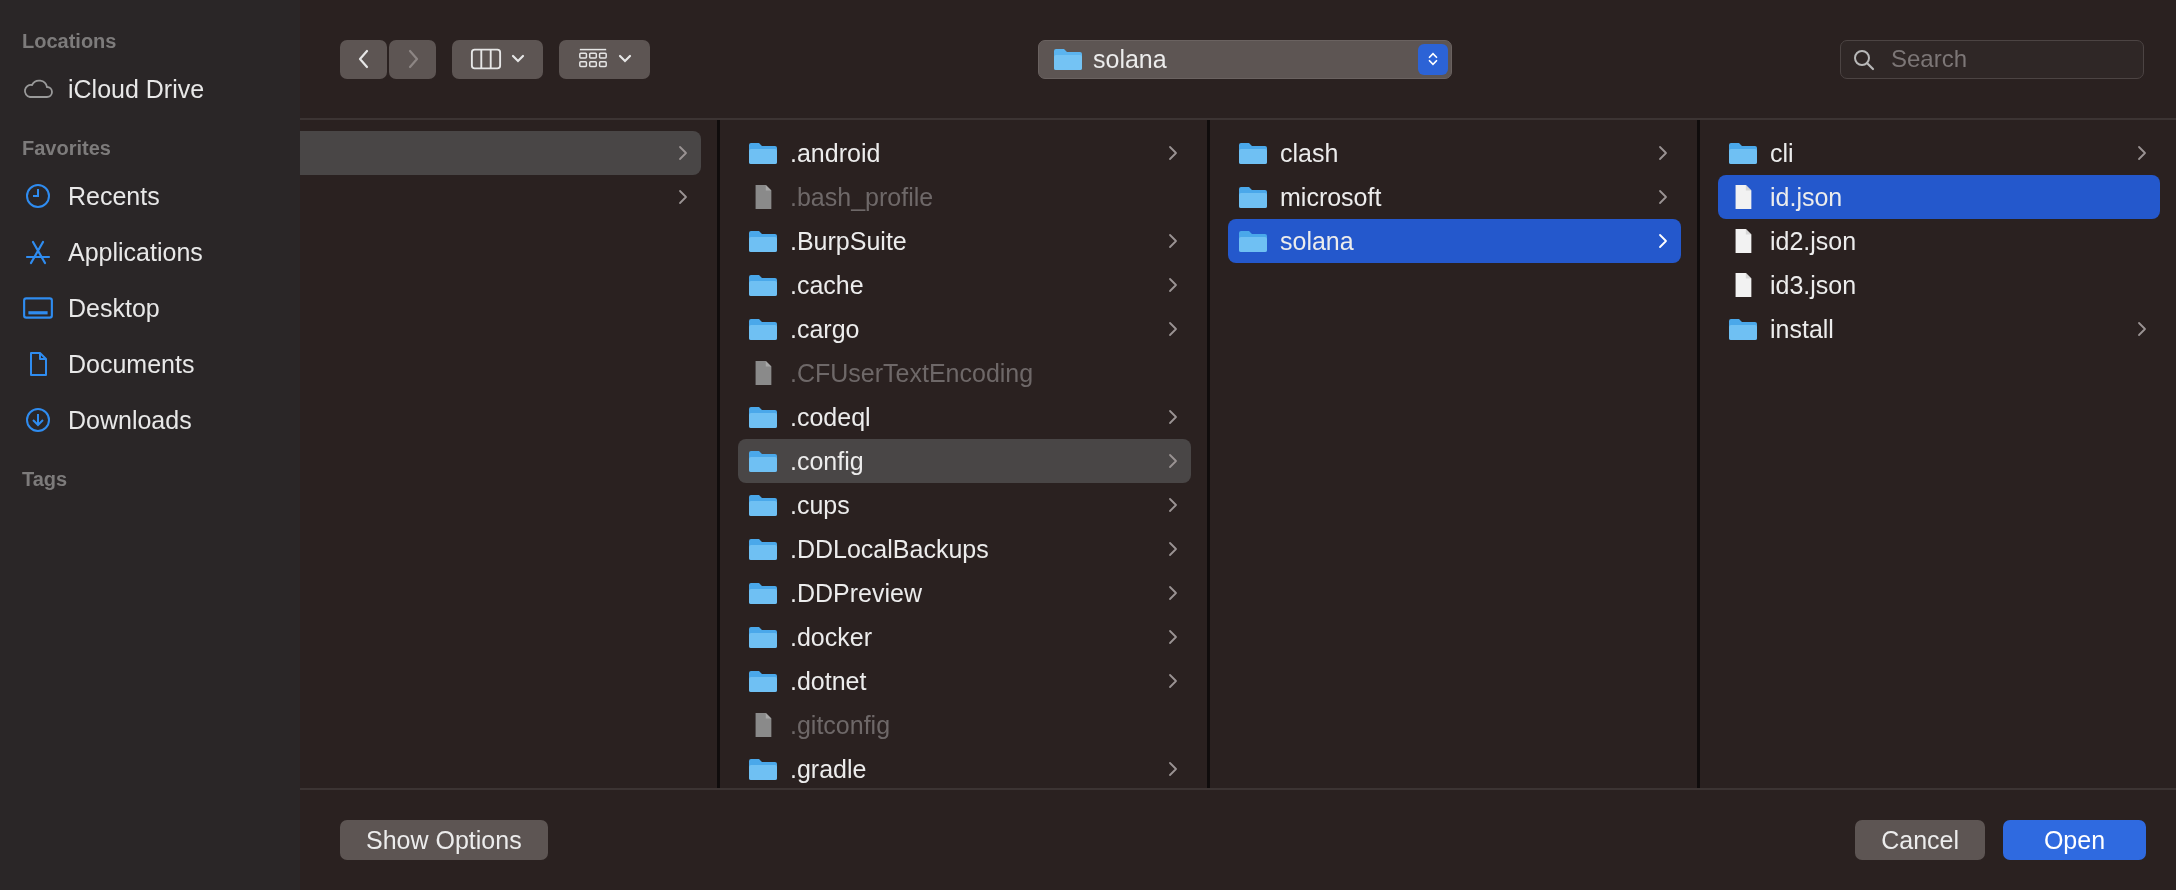 This screenshot has height=890, width=2176. I want to click on sidebar-item: Documents, so click(150, 364).